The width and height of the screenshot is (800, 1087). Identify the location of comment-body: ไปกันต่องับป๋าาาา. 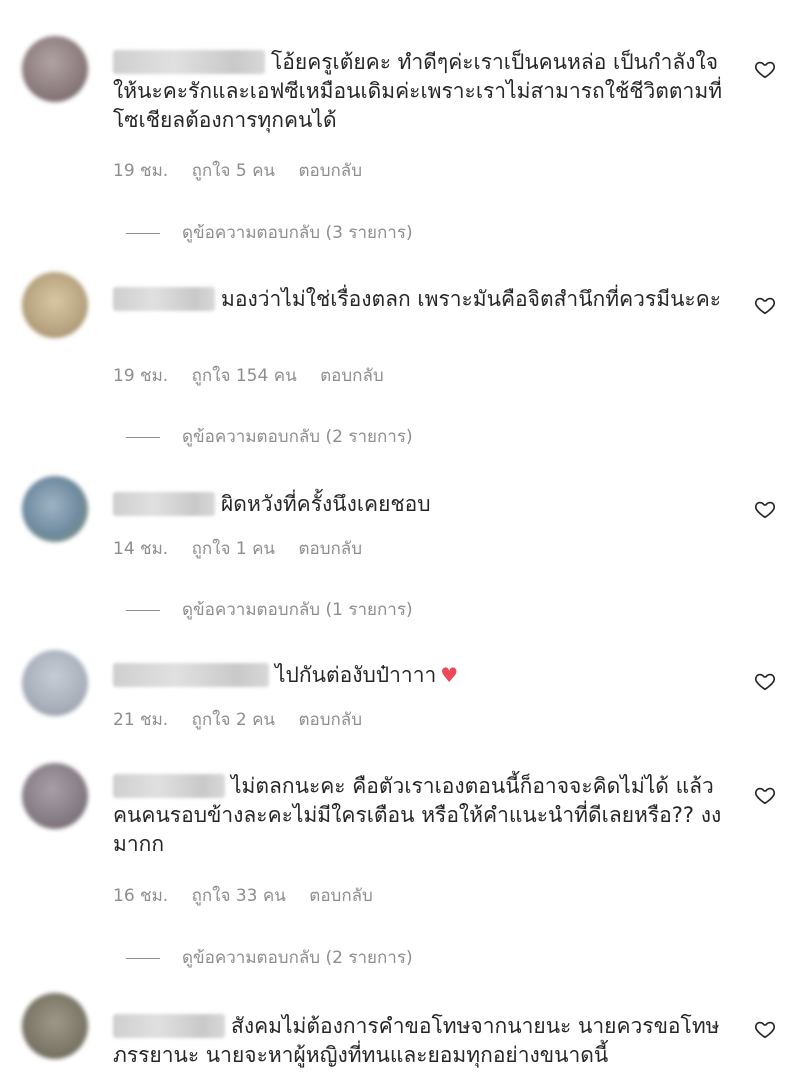
(356, 675).